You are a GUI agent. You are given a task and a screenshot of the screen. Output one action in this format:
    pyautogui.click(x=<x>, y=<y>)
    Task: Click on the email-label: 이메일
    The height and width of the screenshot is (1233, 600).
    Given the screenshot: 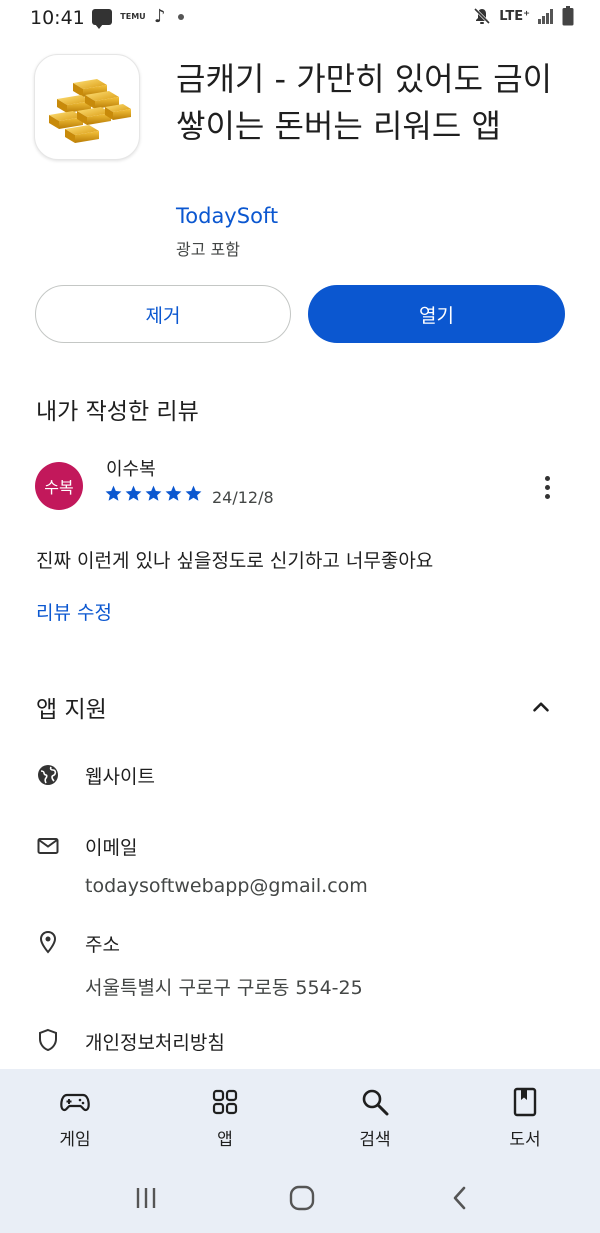 What is the action you would take?
    pyautogui.click(x=111, y=846)
    